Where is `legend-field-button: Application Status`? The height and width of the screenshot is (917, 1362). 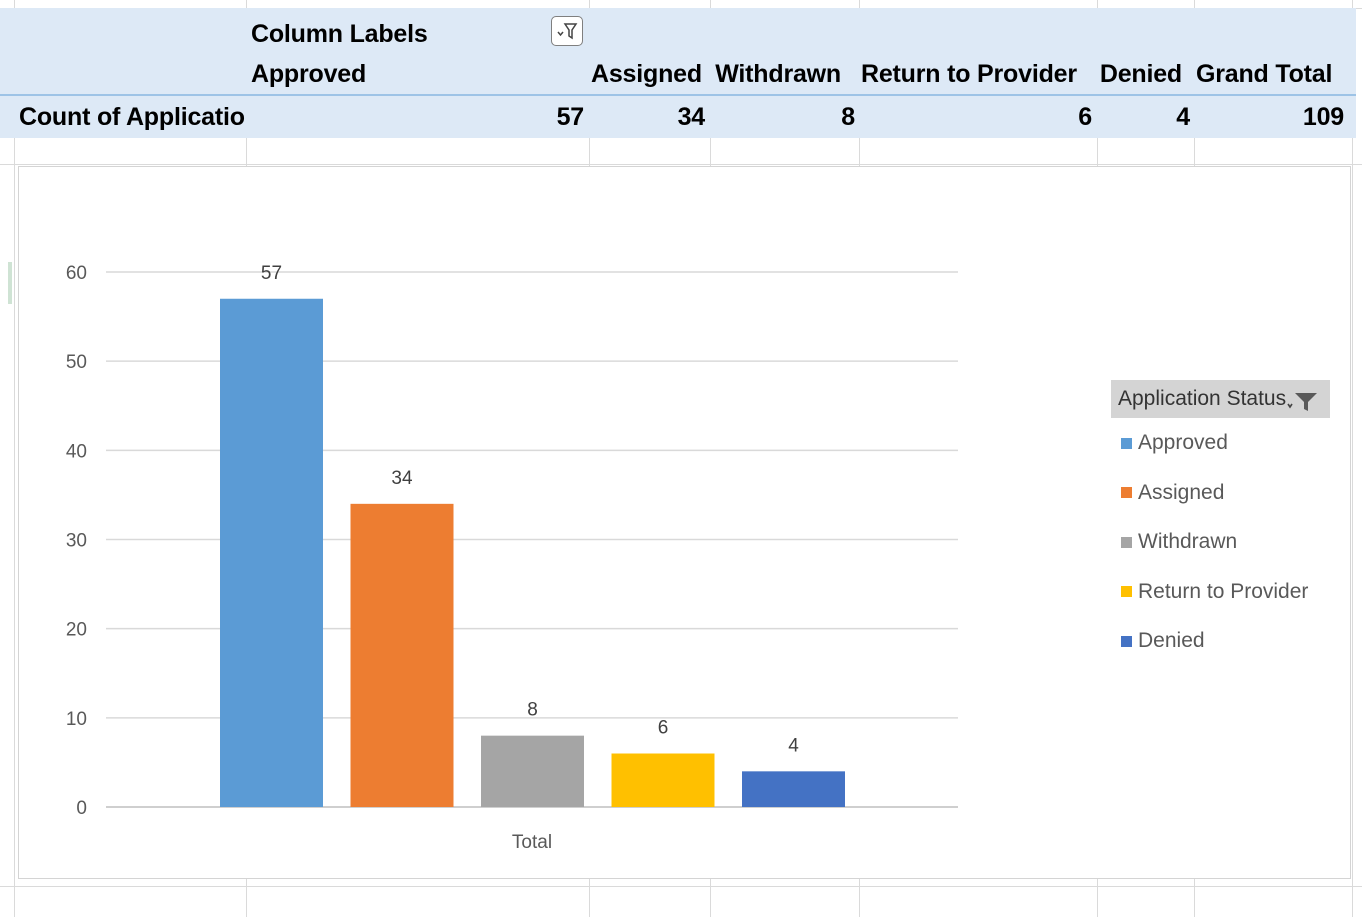 legend-field-button: Application Status is located at coordinates (1220, 399).